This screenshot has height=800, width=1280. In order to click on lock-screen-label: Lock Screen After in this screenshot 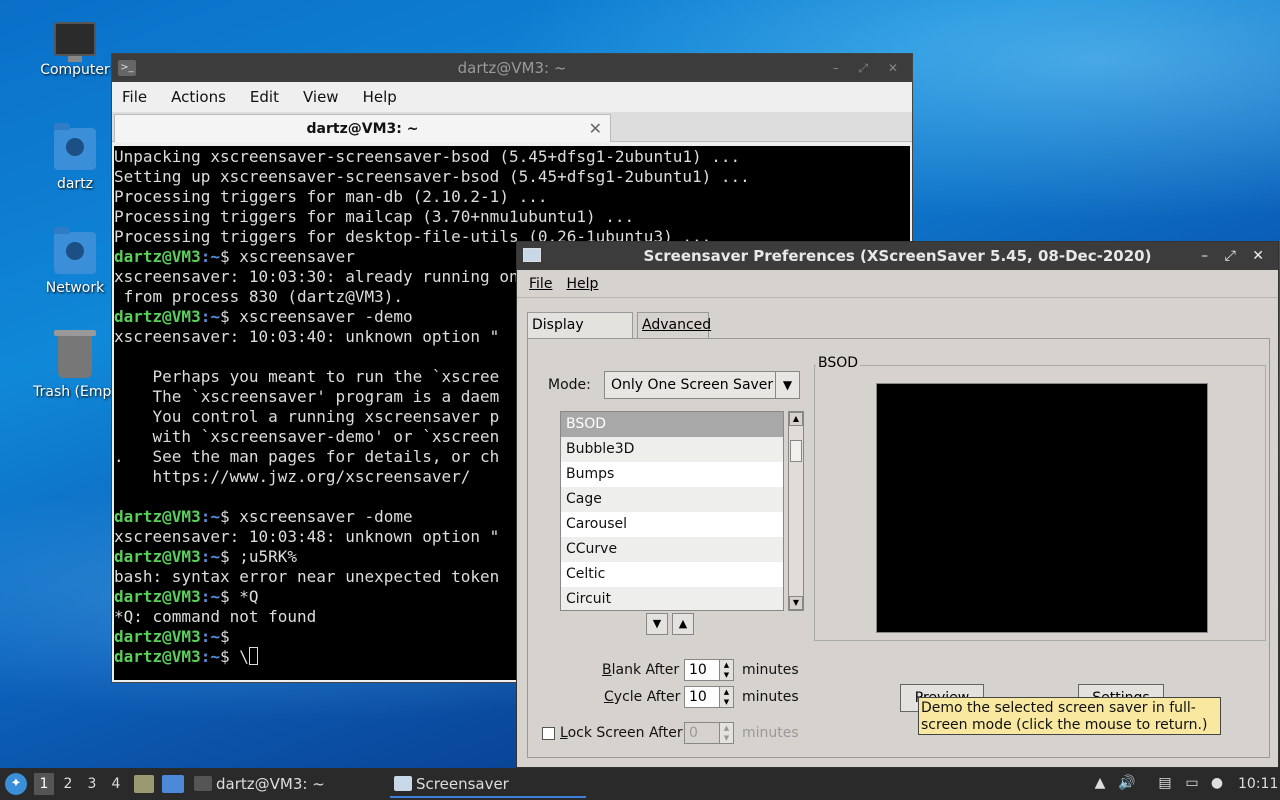, I will do `click(621, 733)`.